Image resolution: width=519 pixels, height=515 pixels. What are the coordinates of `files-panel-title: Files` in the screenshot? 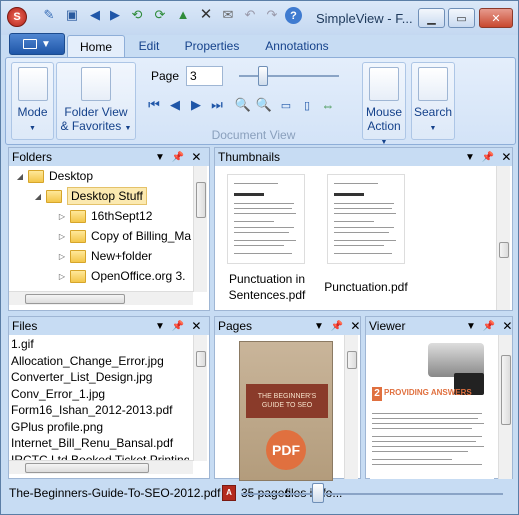 It's located at (25, 326).